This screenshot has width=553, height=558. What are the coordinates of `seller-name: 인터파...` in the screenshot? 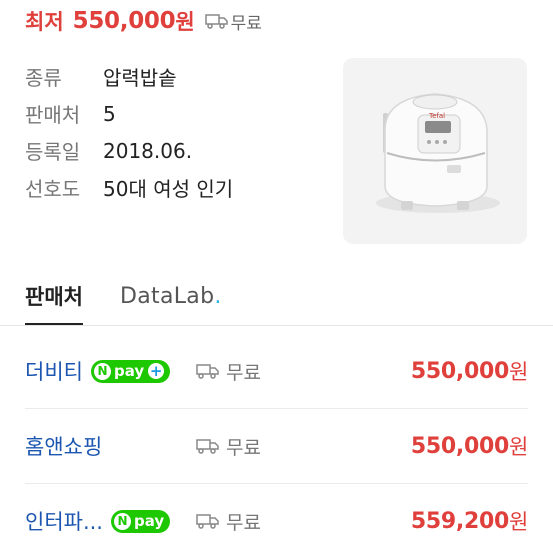 It's located at (64, 521).